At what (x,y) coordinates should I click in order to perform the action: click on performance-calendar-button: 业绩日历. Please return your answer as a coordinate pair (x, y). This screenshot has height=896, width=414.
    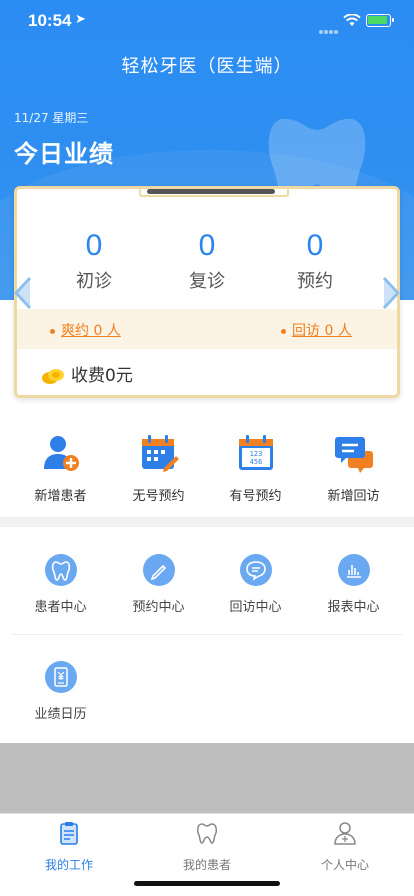
    Looking at the image, I should click on (60, 691).